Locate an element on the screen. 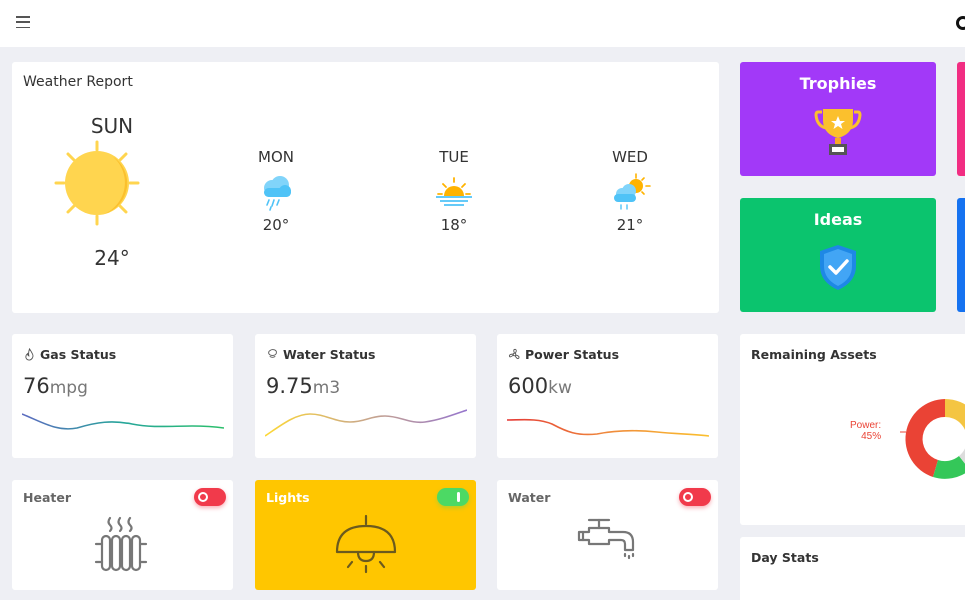 The image size is (965, 600). menu-icon is located at coordinates (23, 22).